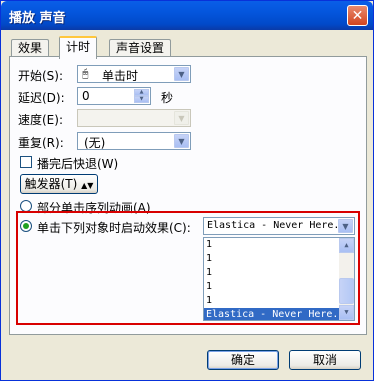  I want to click on triggers-button: 触发器(T) ▲▼, so click(59, 184).